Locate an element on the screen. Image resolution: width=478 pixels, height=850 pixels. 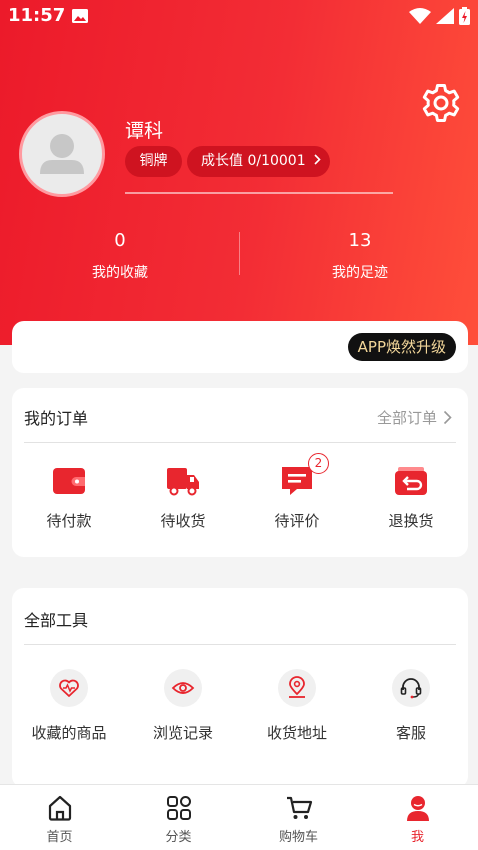
heart-pulse-icon is located at coordinates (69, 688).